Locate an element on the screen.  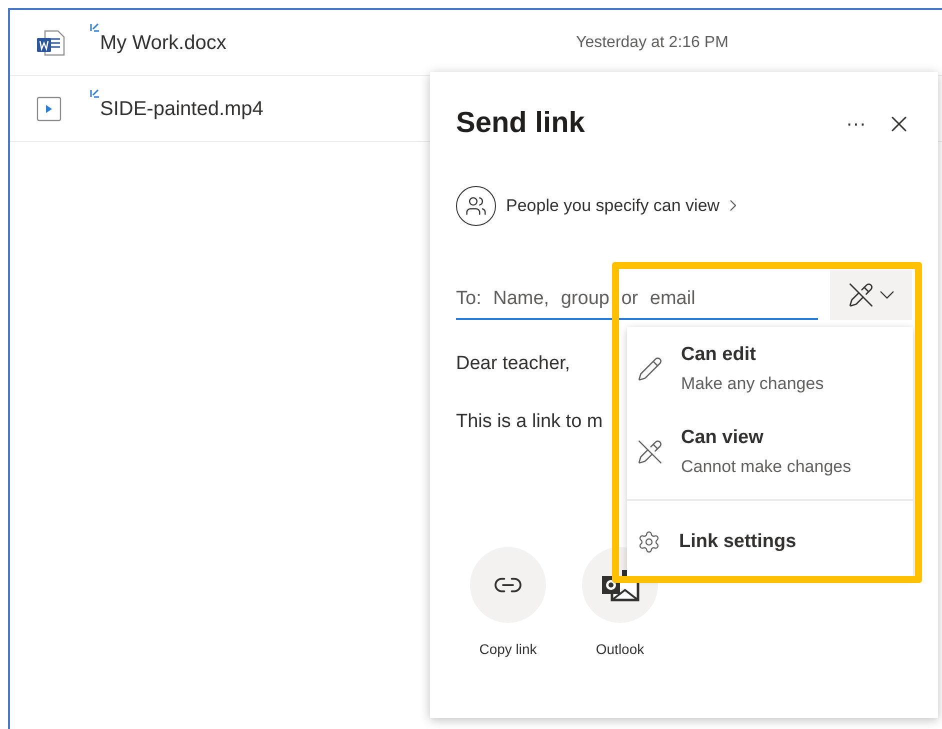
more-options-button: ··· is located at coordinates (856, 123).